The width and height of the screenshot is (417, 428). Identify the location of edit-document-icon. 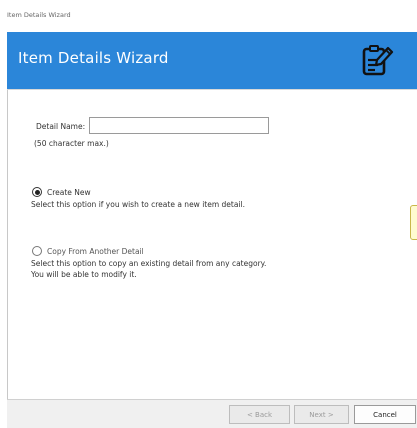
(378, 60).